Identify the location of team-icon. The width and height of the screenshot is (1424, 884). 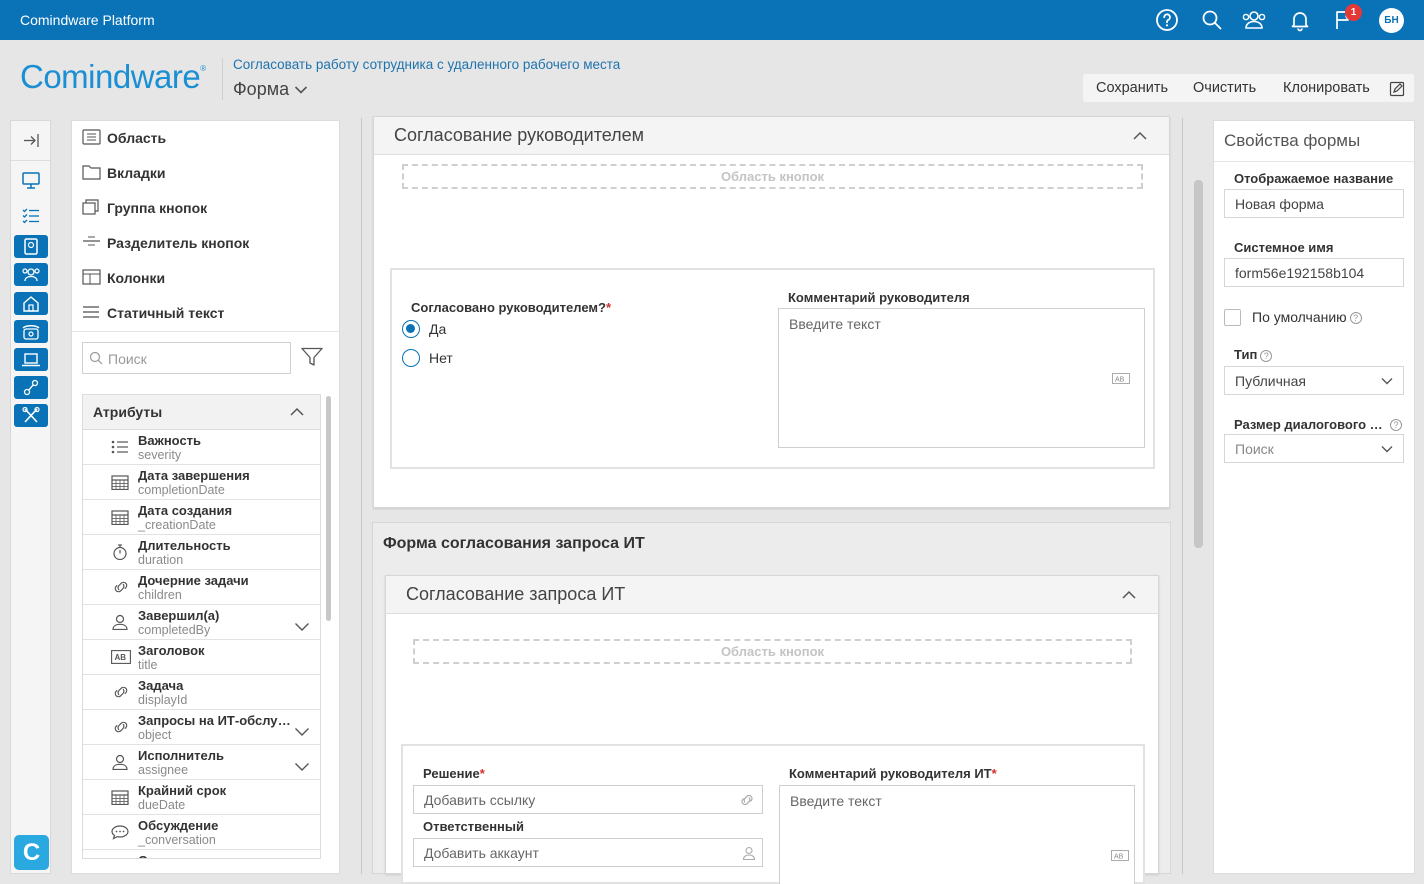
(31, 274).